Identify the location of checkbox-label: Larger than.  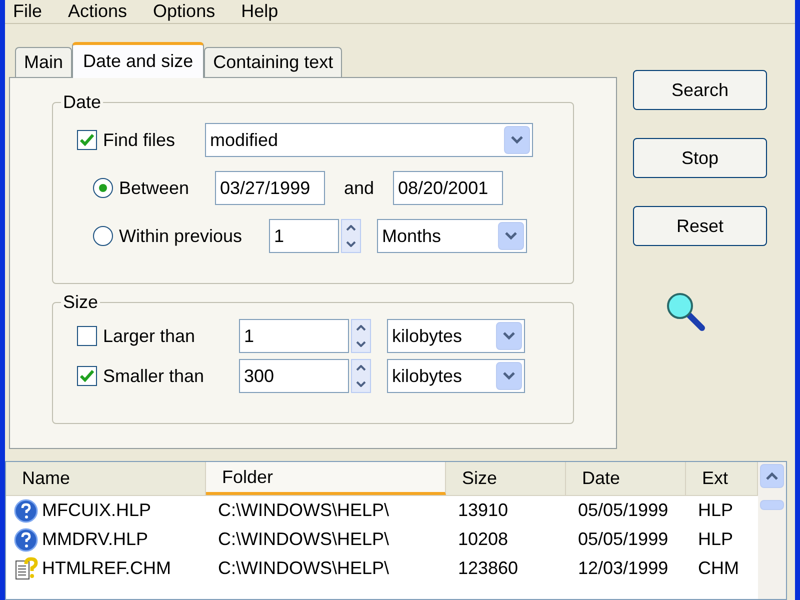
(149, 336).